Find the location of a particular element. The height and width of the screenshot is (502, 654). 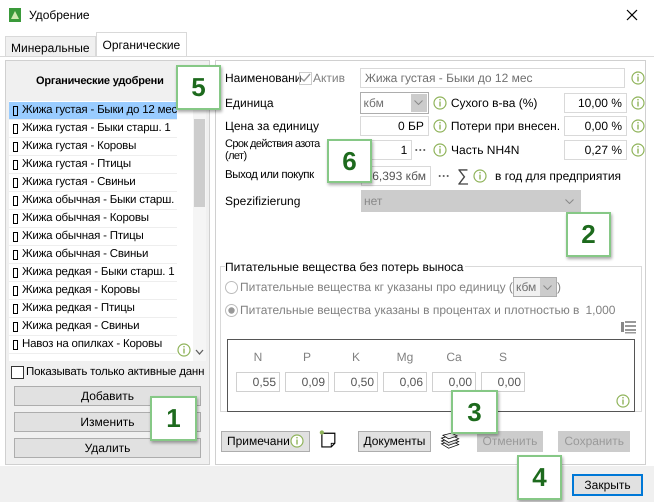

action-button: Документы is located at coordinates (395, 441).